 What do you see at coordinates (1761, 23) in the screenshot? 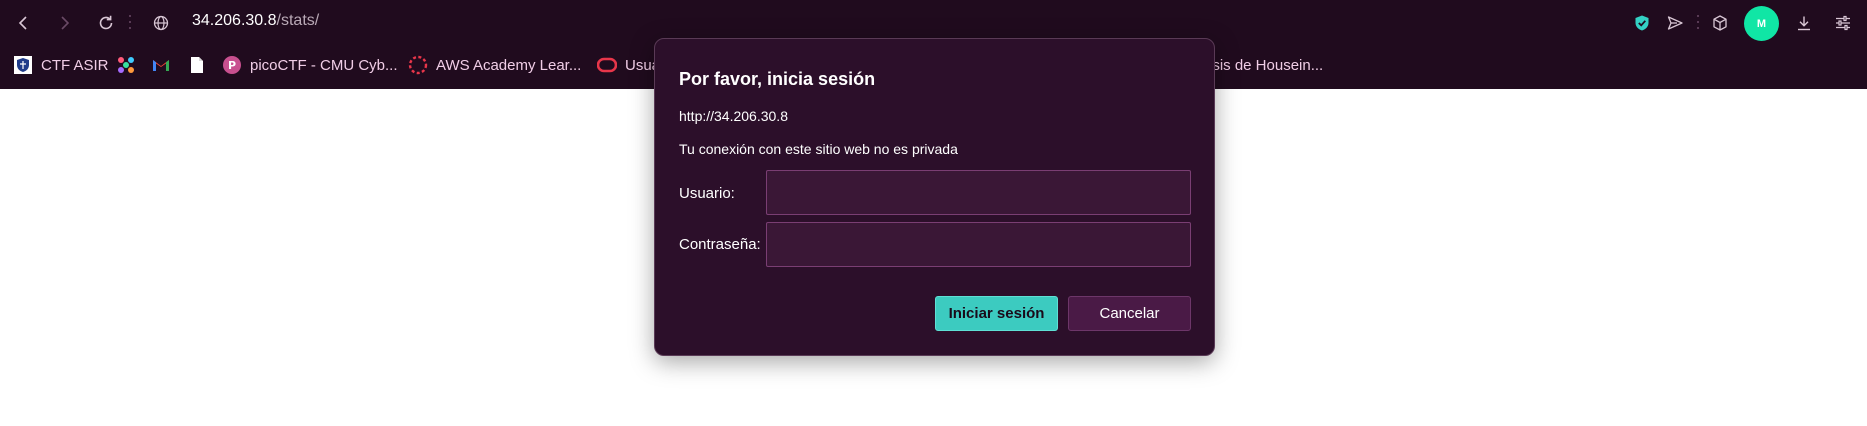
I see `profile-avatar: M` at bounding box center [1761, 23].